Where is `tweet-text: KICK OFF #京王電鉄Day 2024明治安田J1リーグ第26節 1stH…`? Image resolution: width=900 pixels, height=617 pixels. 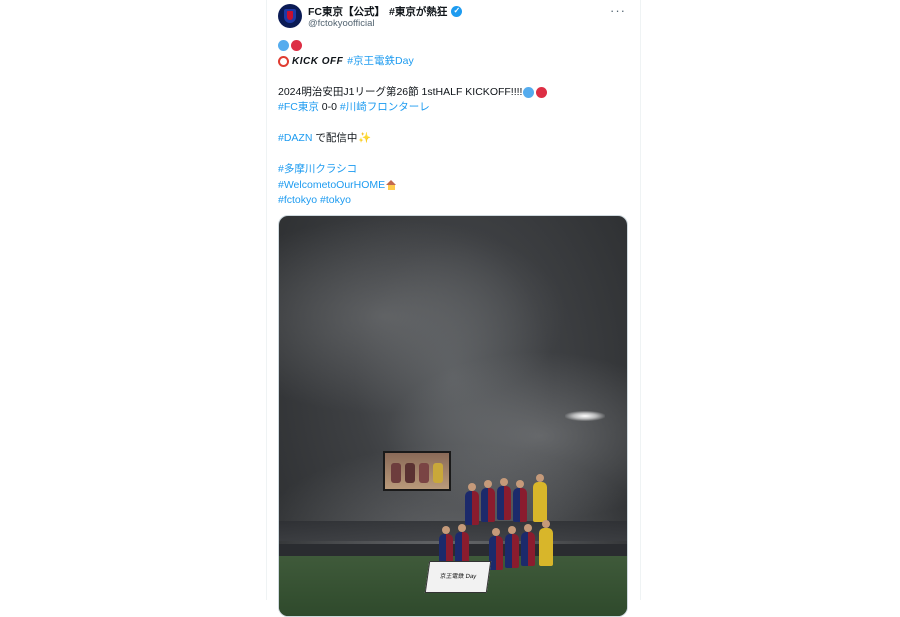
tweet-text: KICK OFF #京王電鉄Day 2024明治安田J1リーグ第26節 1stH… is located at coordinates (453, 123).